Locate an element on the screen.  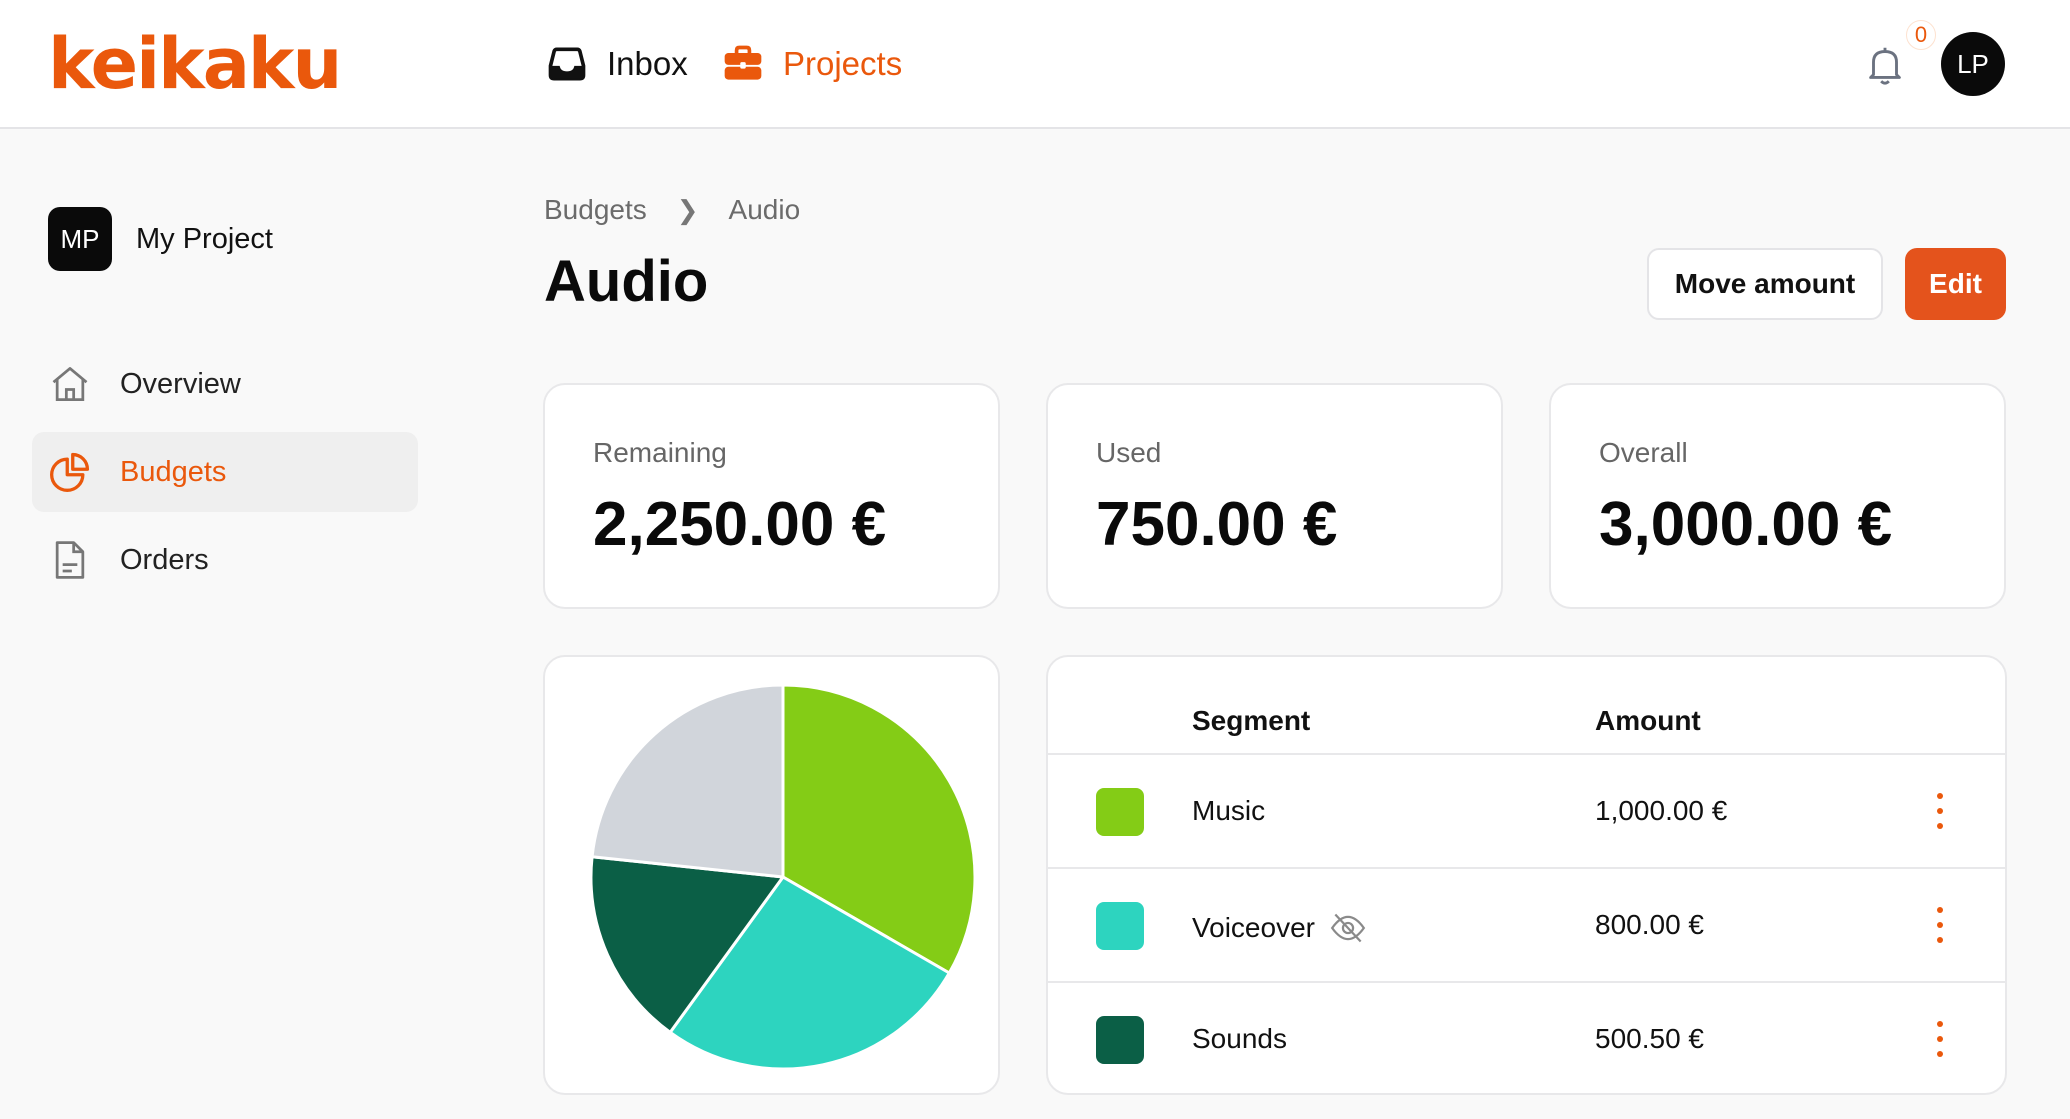
stat-value: 2,250.00 € is located at coordinates (740, 524).